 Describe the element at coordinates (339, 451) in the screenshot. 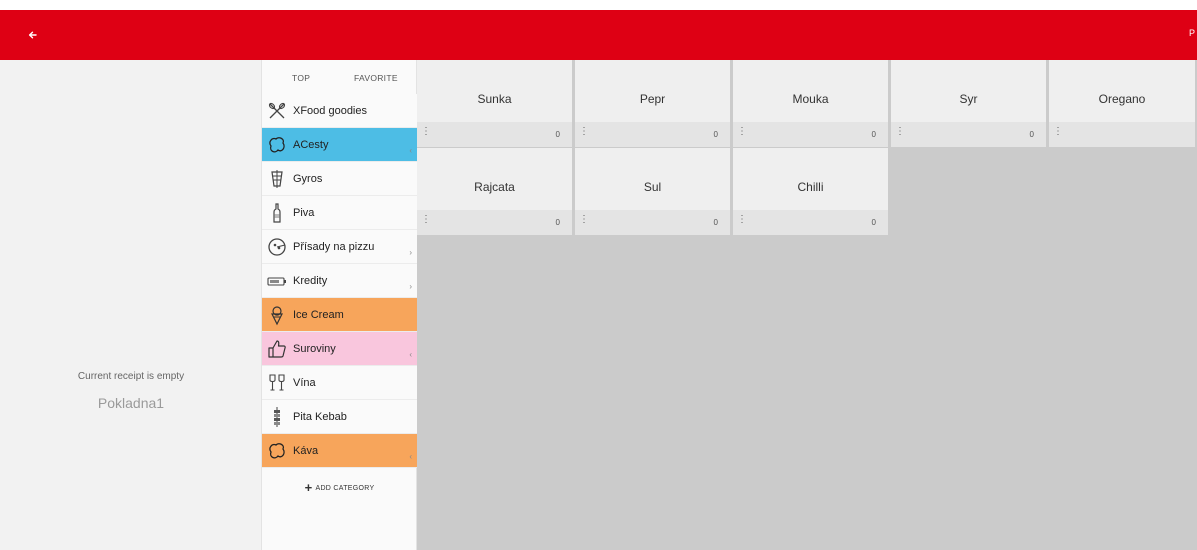

I see `category-item-kava: Káva ‹` at that location.